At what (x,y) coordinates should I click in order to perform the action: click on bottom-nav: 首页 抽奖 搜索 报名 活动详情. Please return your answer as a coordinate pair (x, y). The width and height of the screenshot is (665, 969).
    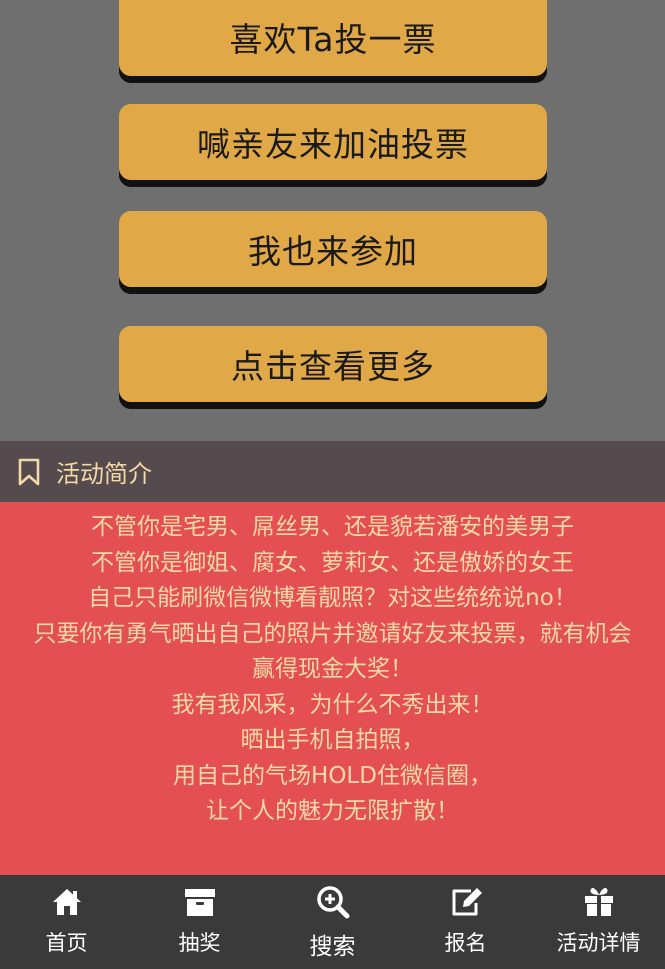
    Looking at the image, I should click on (332, 922).